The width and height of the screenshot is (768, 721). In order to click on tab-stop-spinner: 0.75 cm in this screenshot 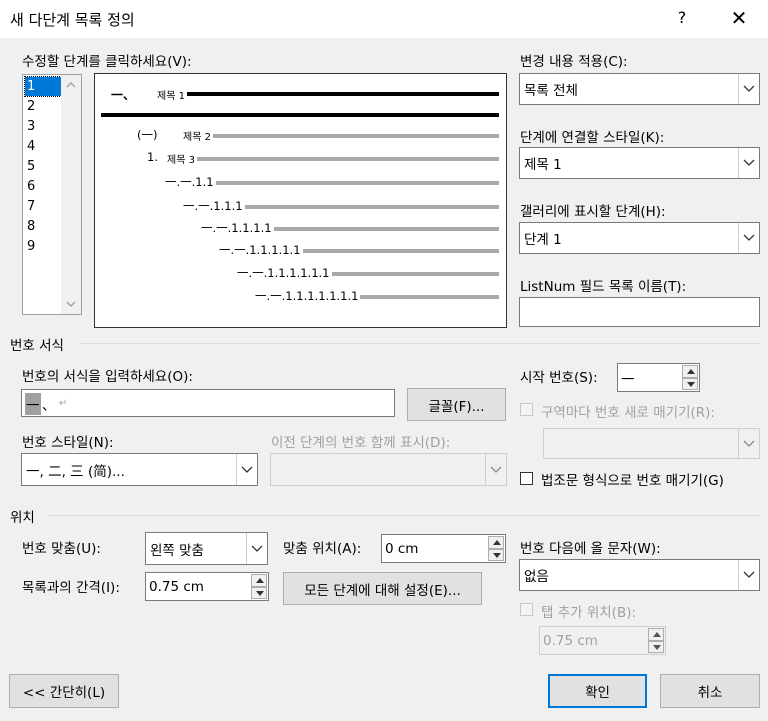, I will do `click(602, 640)`.